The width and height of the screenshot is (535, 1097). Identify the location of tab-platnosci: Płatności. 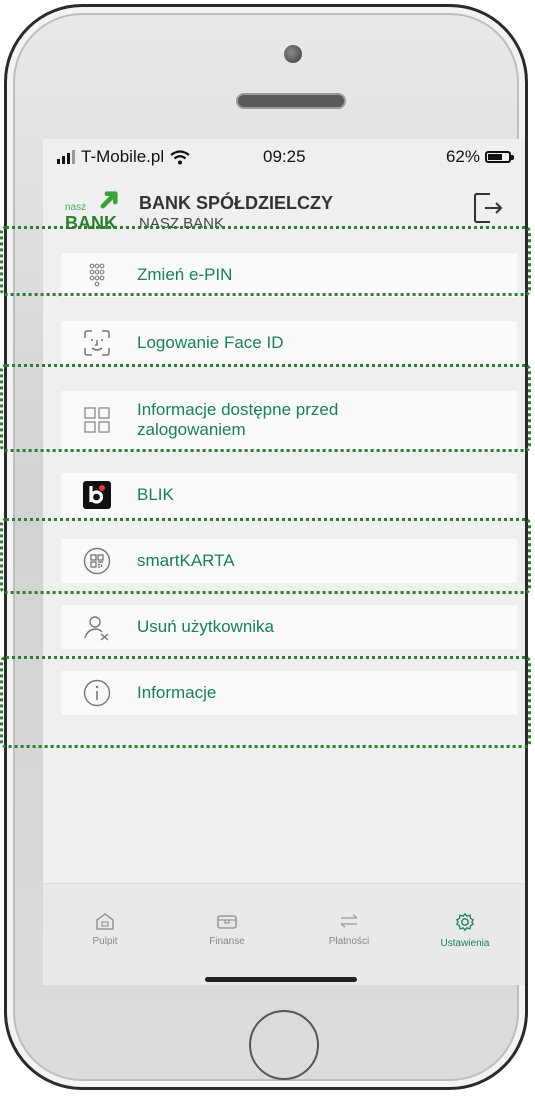
(349, 929).